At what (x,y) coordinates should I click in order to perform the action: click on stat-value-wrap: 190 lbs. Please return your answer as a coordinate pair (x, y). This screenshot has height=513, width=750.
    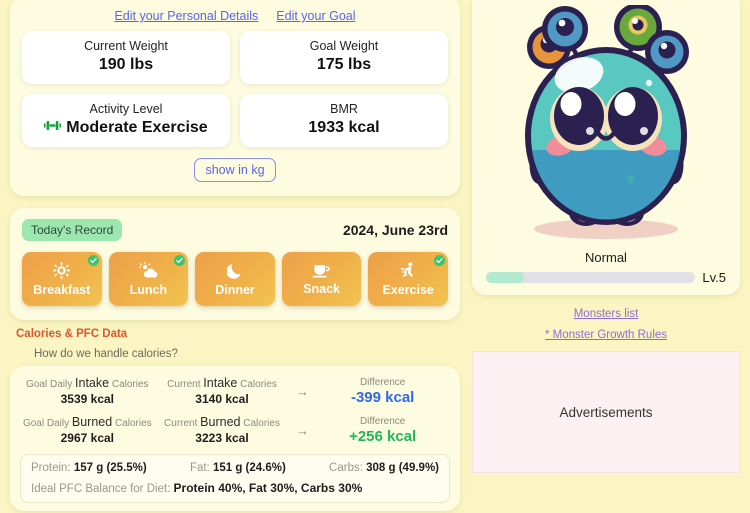
    Looking at the image, I should click on (126, 65).